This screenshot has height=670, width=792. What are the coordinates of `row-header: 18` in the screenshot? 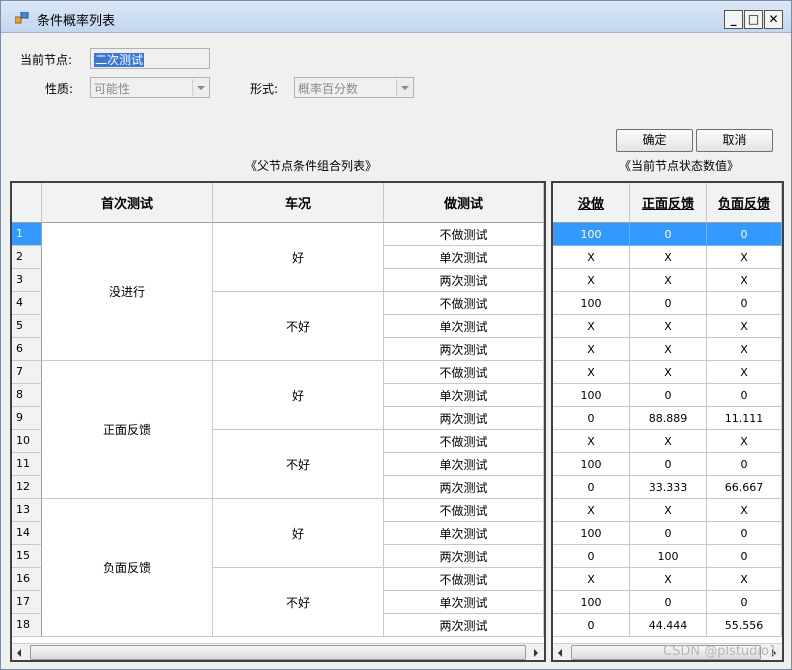 It's located at (27, 625).